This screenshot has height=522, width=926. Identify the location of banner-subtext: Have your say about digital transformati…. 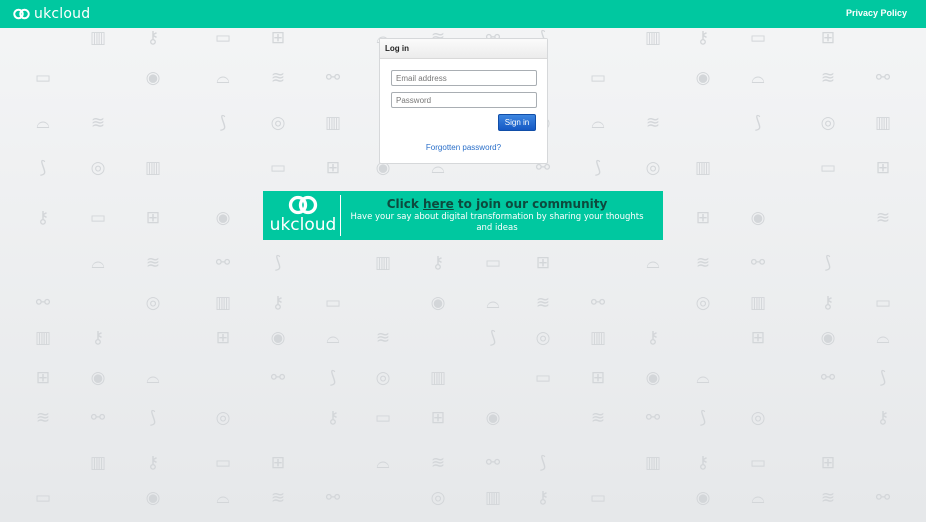
(497, 222).